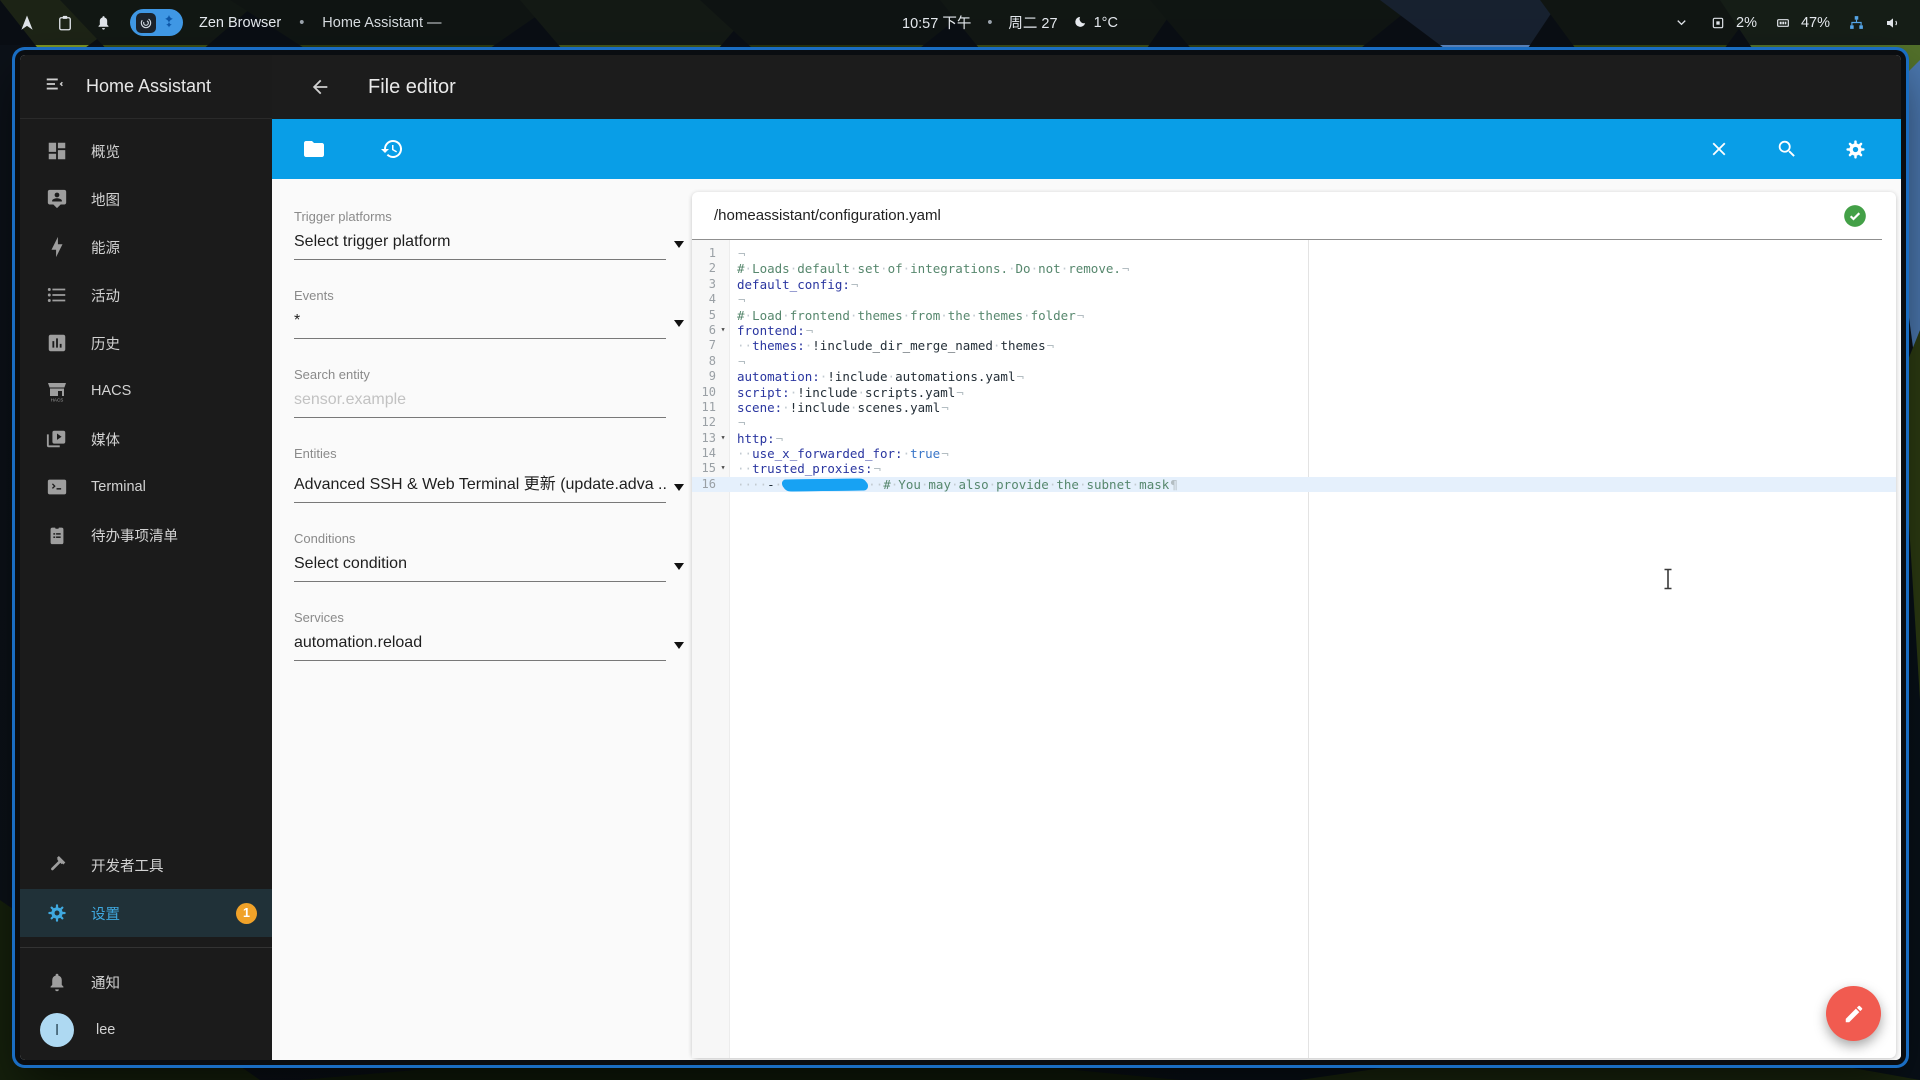 The height and width of the screenshot is (1080, 1920). What do you see at coordinates (480, 325) in the screenshot?
I see `events-select: *` at bounding box center [480, 325].